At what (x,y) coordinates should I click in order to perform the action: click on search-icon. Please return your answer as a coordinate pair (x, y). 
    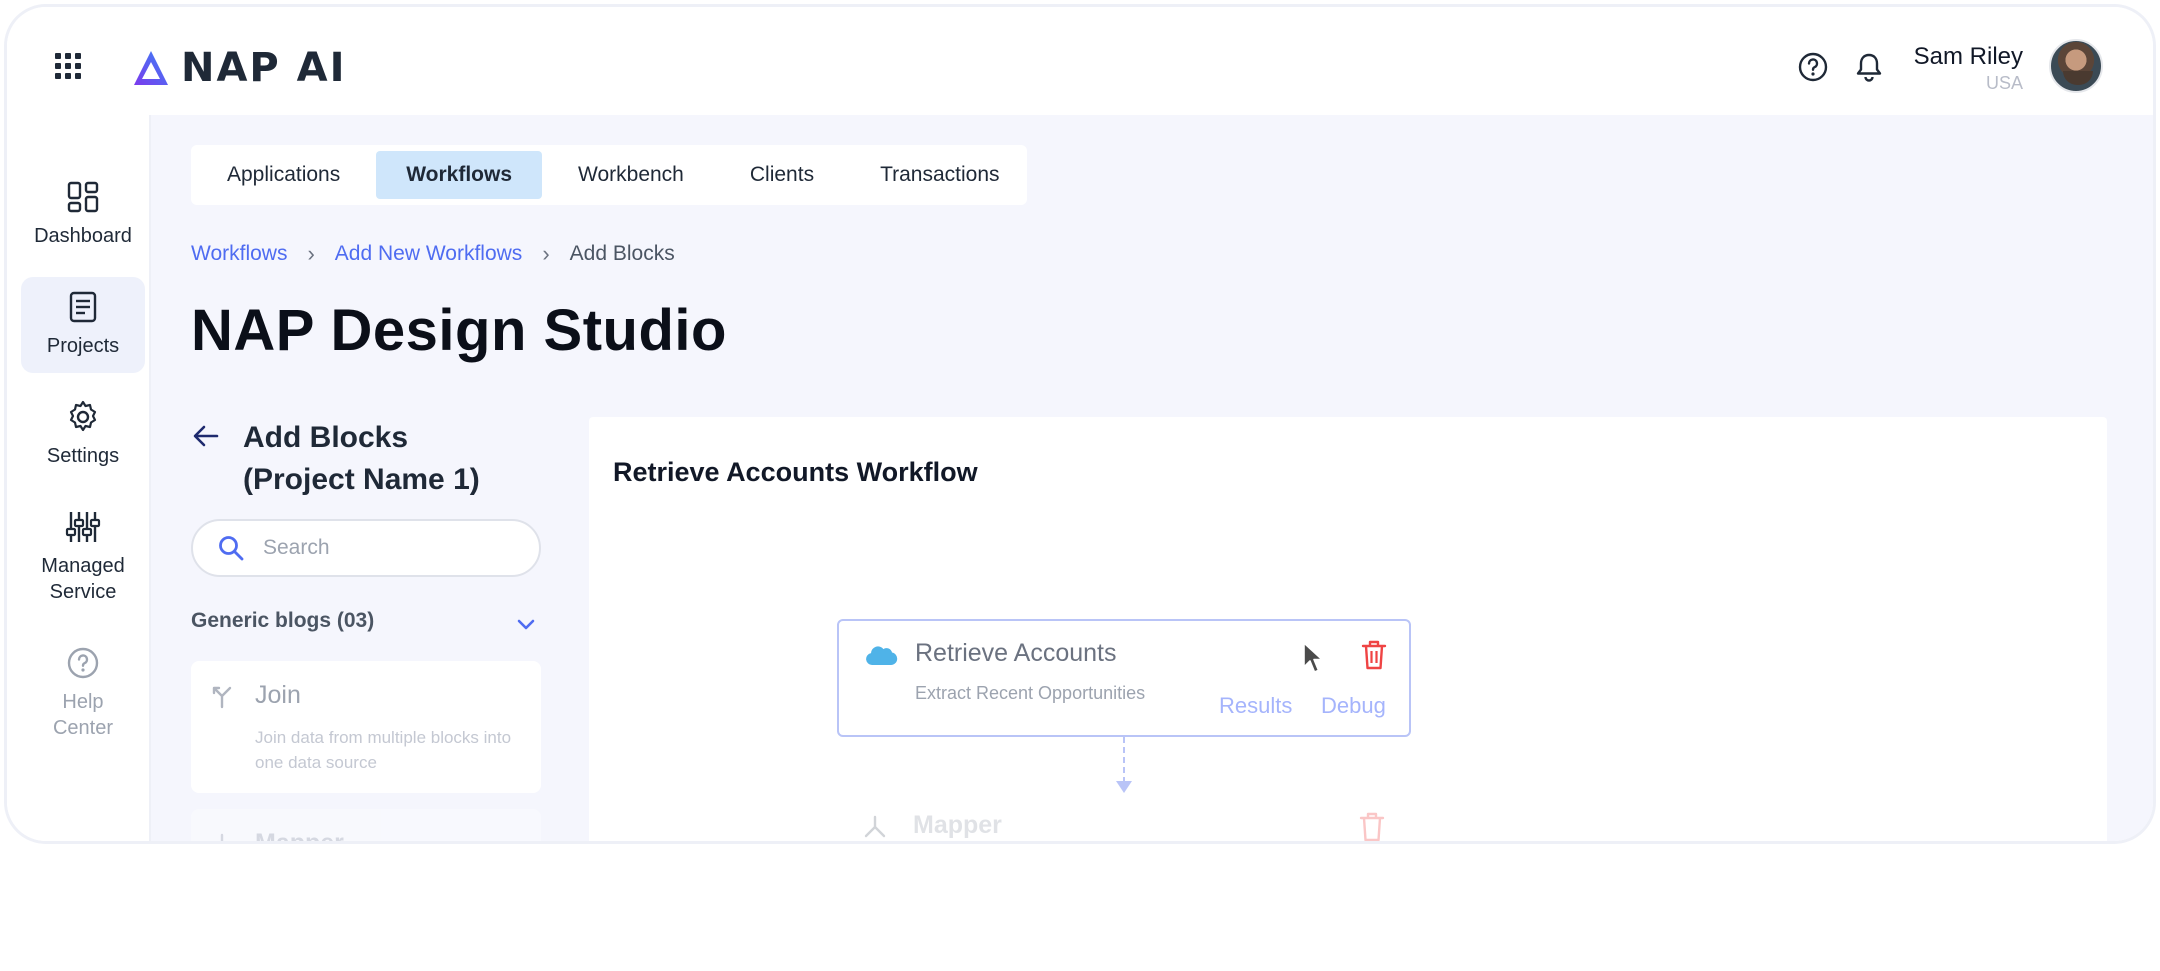
    Looking at the image, I should click on (231, 548).